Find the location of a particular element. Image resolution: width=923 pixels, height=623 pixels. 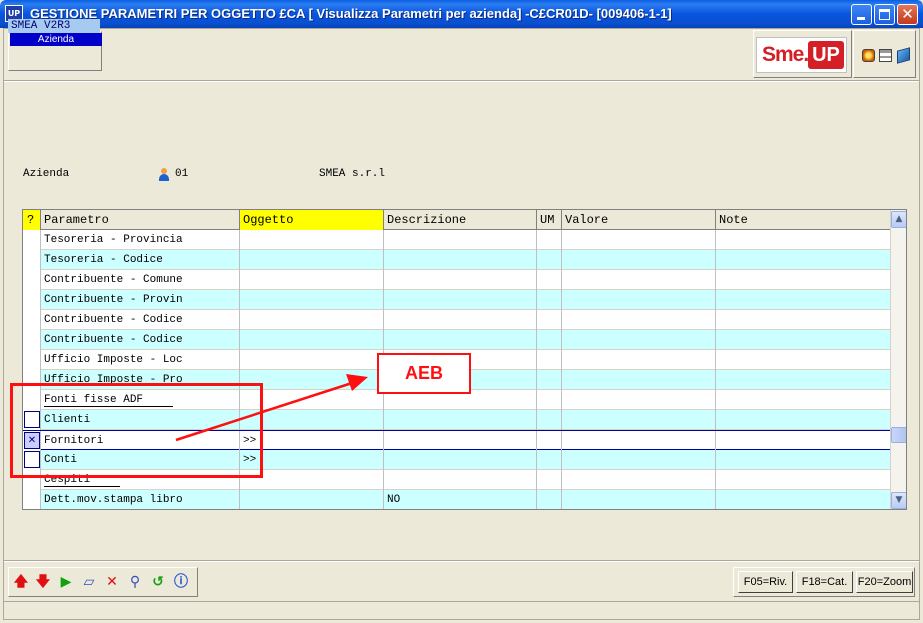

table-row: Contribuente - Comune is located at coordinates (456, 280).